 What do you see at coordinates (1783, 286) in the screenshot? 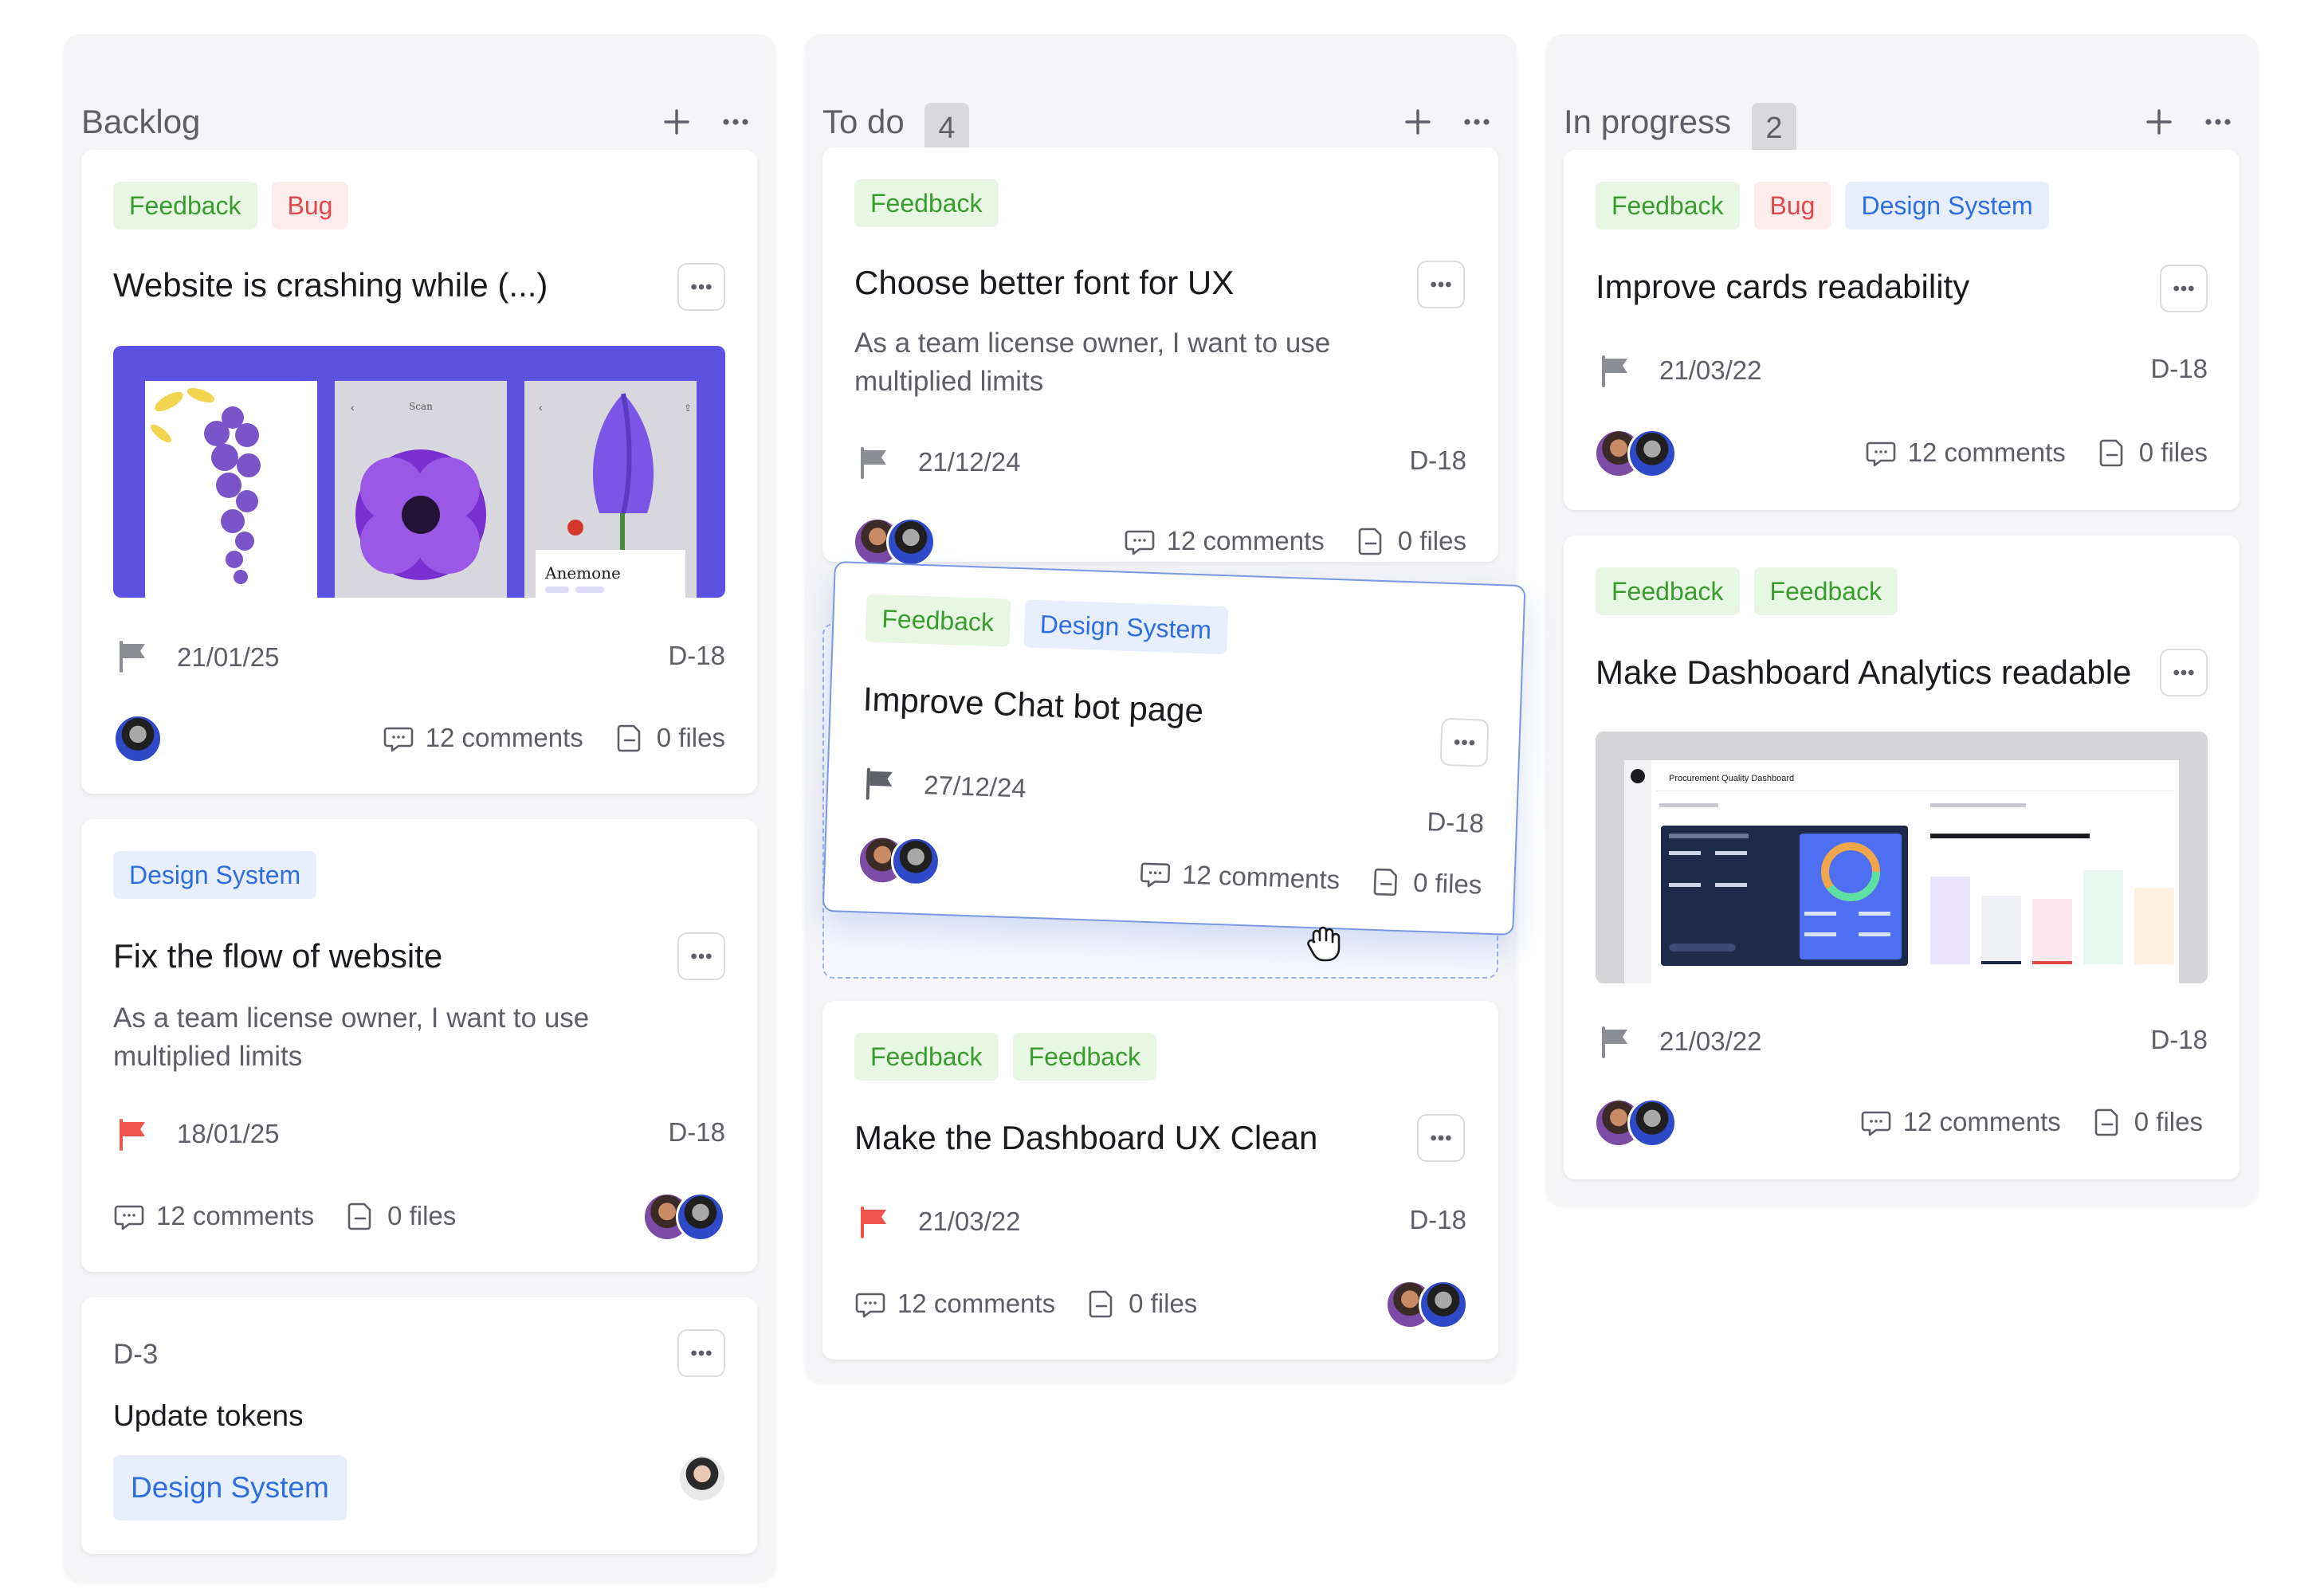
I see `card-title: Improve cards readability` at bounding box center [1783, 286].